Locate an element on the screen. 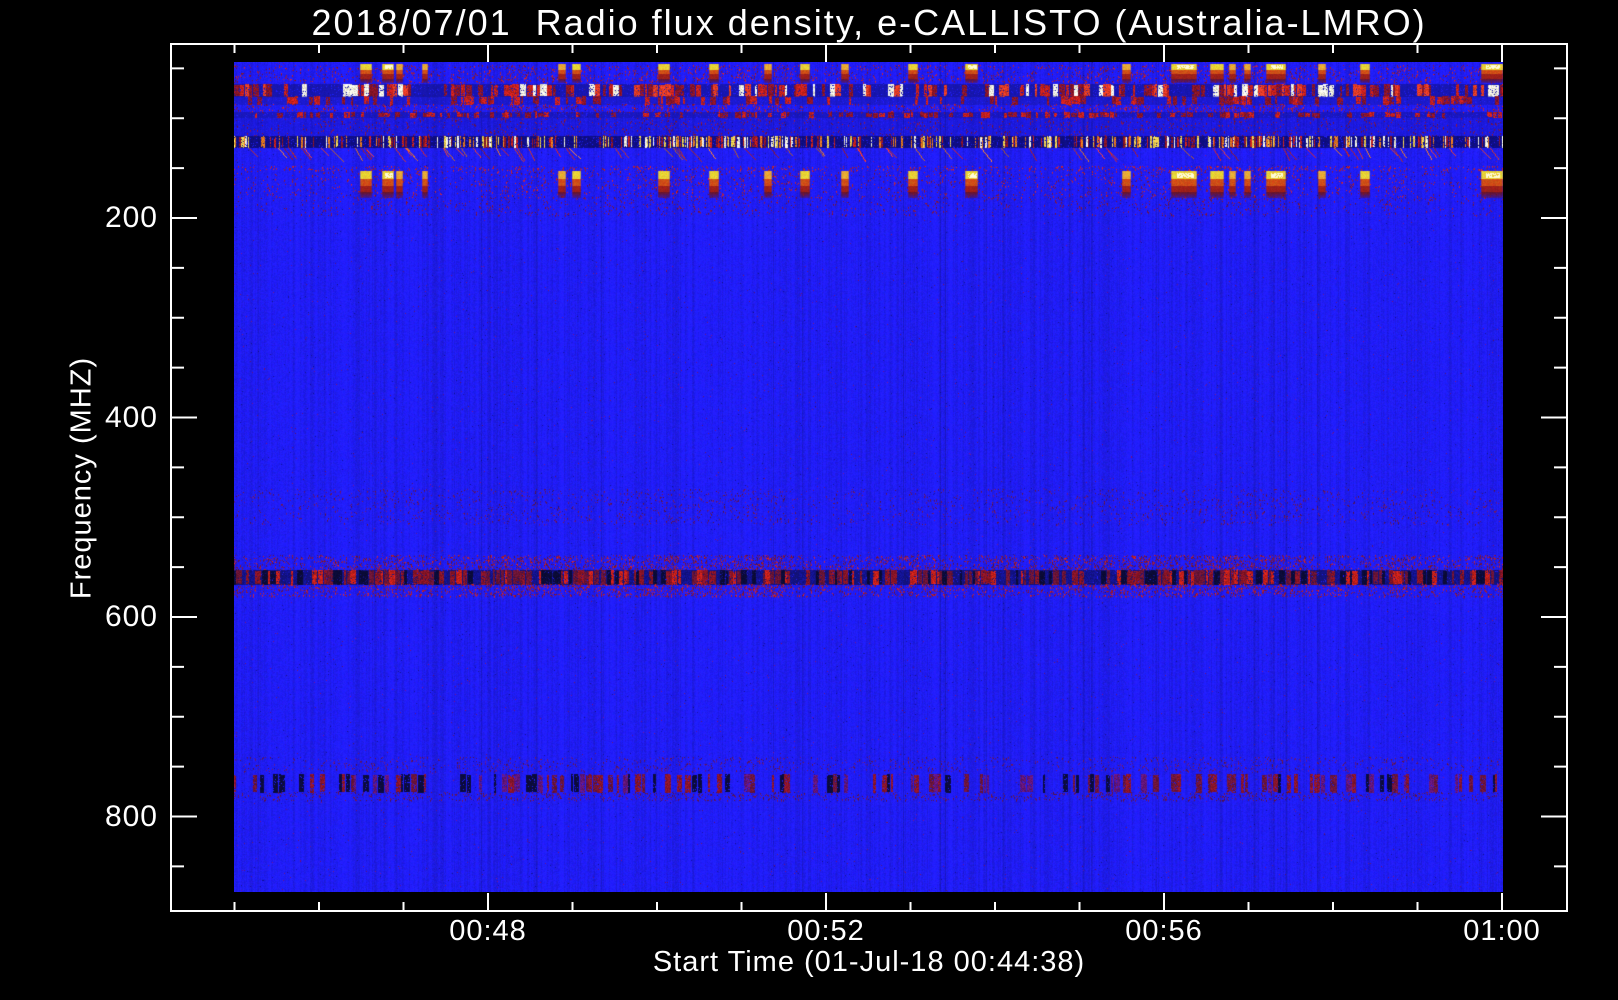 The width and height of the screenshot is (1618, 1000). y-tick-label-0: 200 is located at coordinates (131, 217).